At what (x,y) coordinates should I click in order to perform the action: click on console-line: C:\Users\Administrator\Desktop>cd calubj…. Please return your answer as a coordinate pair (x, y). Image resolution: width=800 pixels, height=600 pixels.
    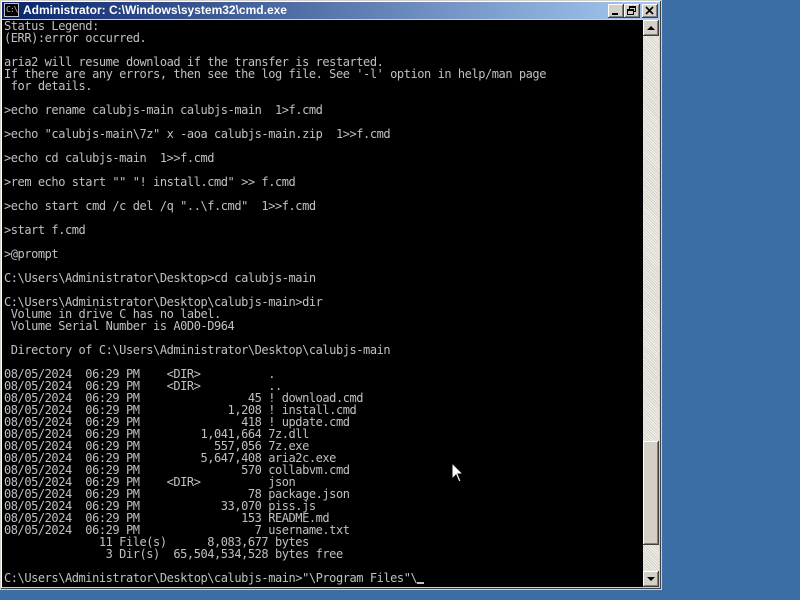
    Looking at the image, I should click on (160, 278).